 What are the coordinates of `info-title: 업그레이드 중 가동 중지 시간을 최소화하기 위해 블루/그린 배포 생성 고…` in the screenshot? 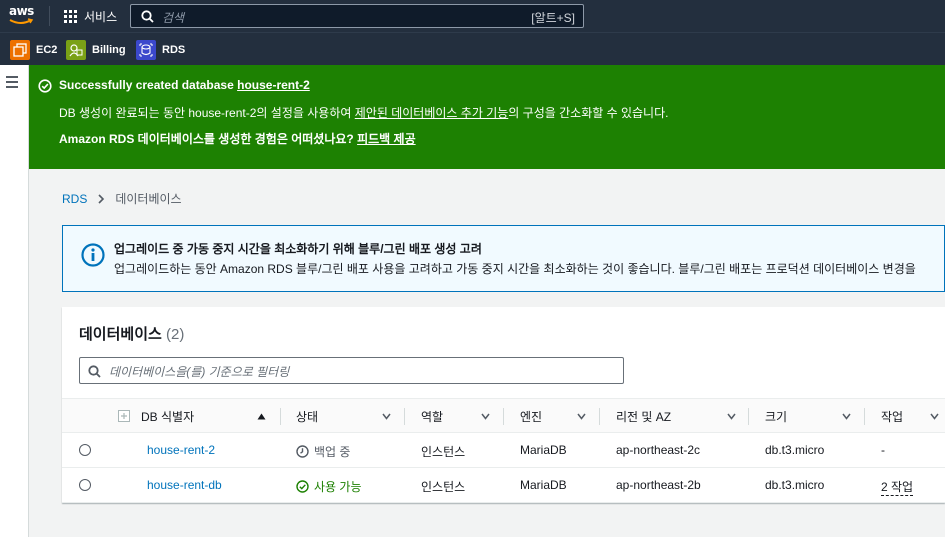 It's located at (298, 249).